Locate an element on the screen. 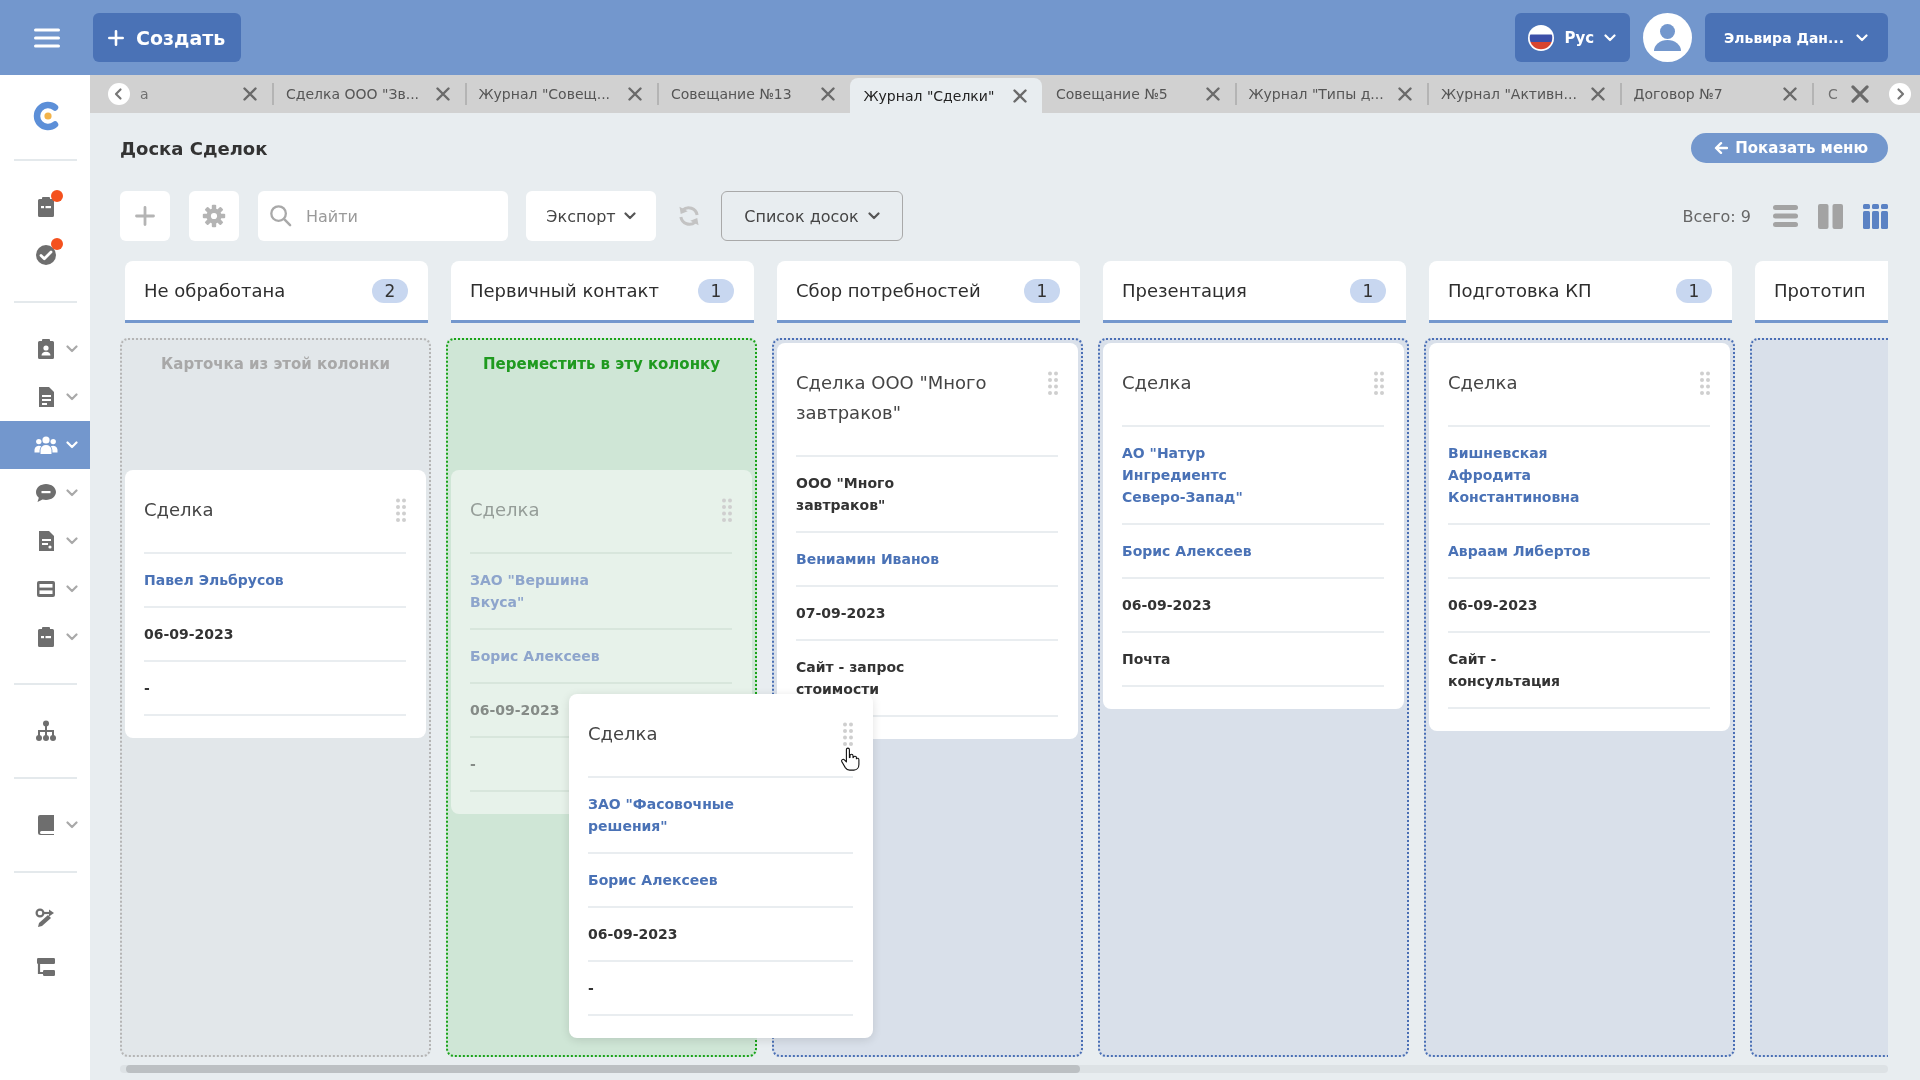 Image resolution: width=1920 pixels, height=1080 pixels. tab: Совещание №5 is located at coordinates (1138, 94).